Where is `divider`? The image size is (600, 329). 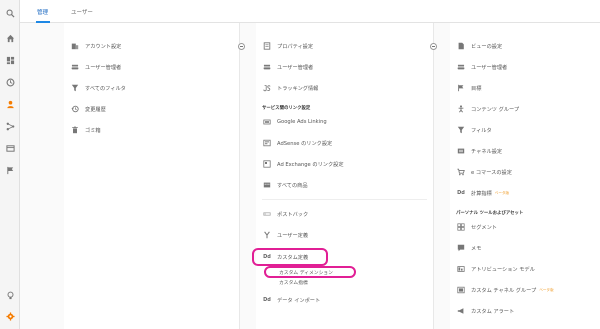
divider is located at coordinates (344, 199).